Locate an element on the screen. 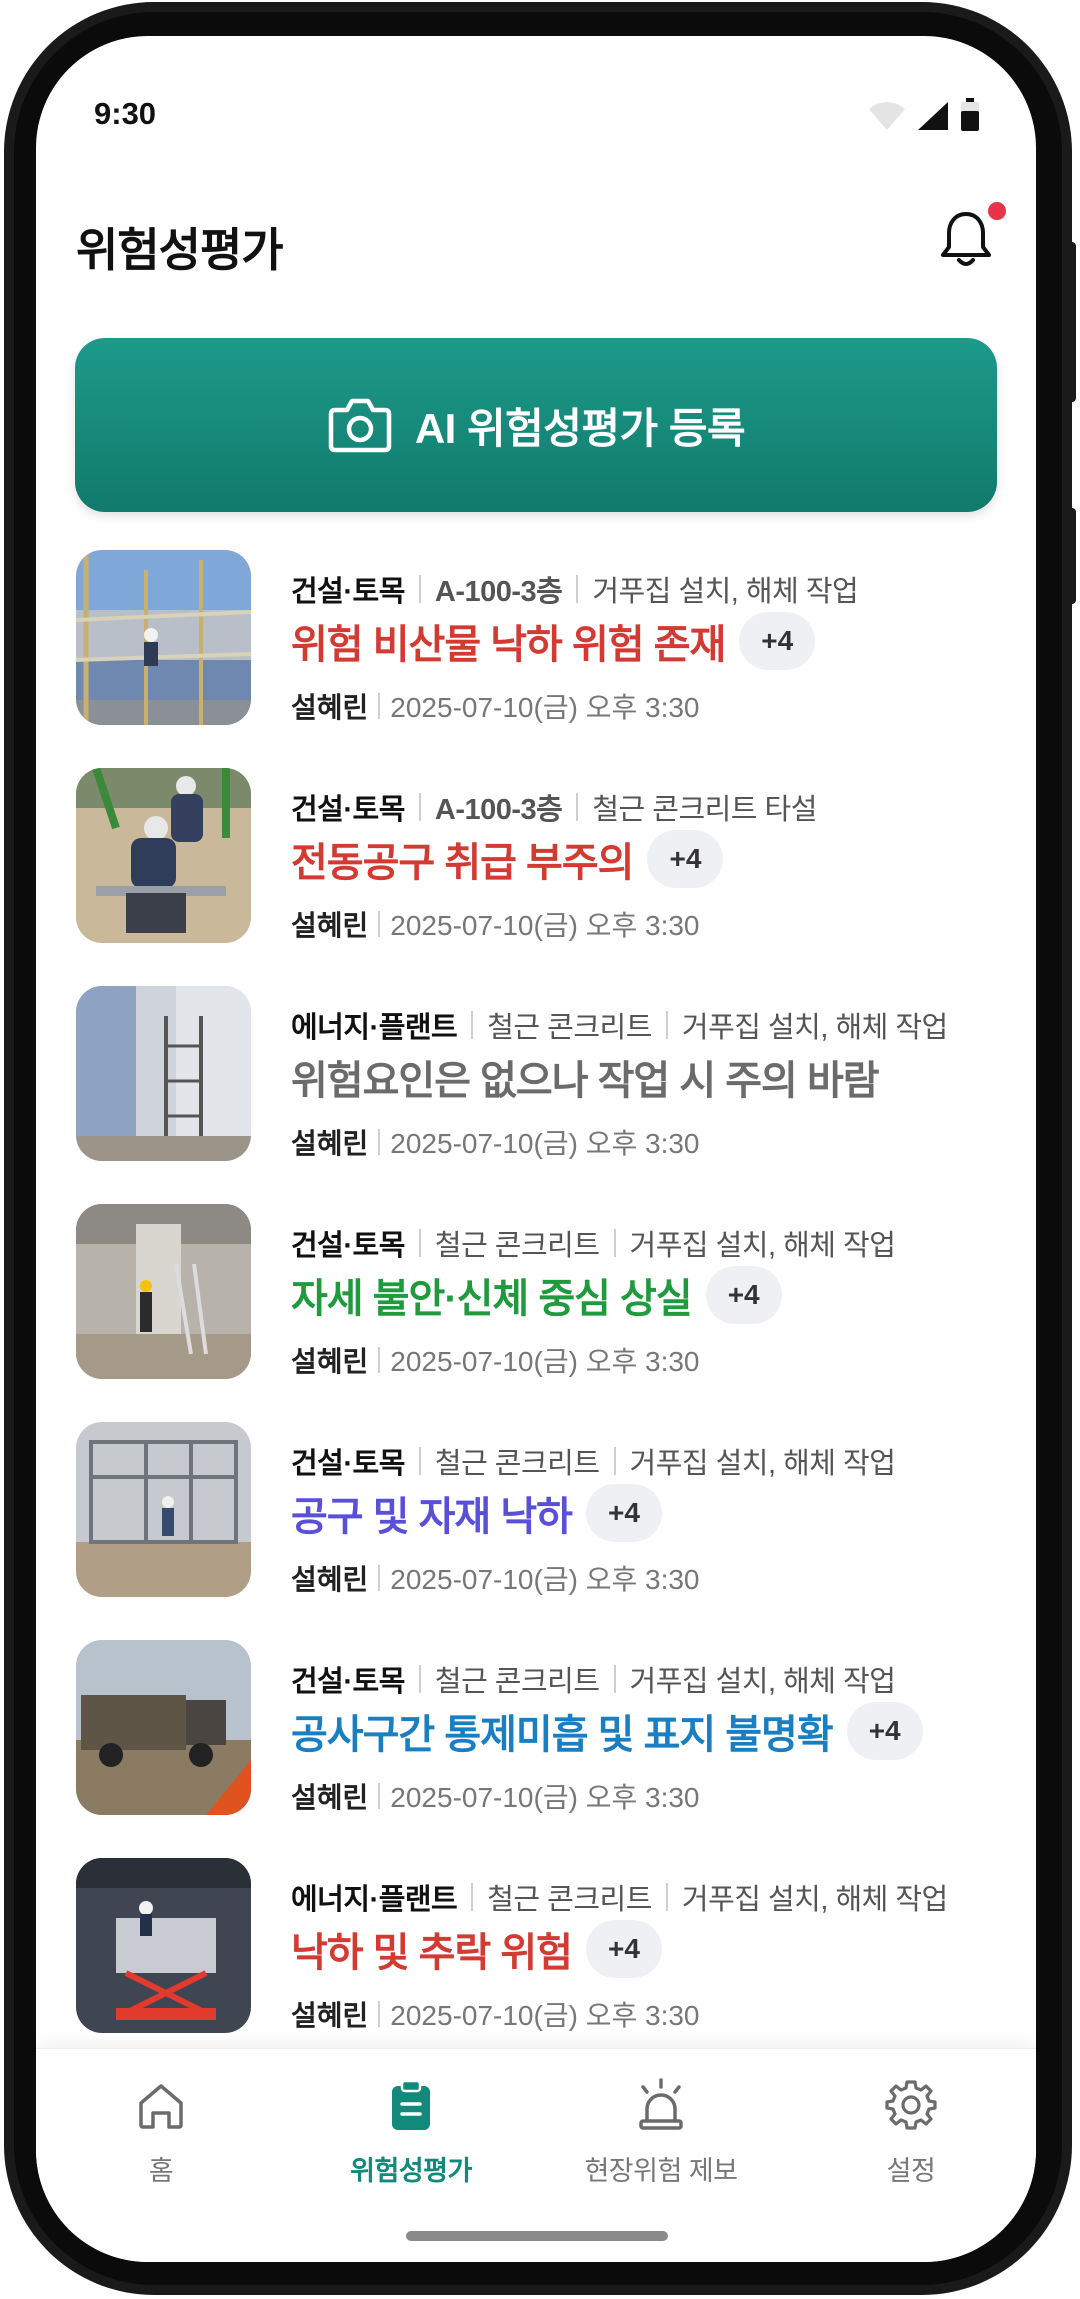  nav-item-site-hazard-report: 현장위험 제보 is located at coordinates (661, 2137).